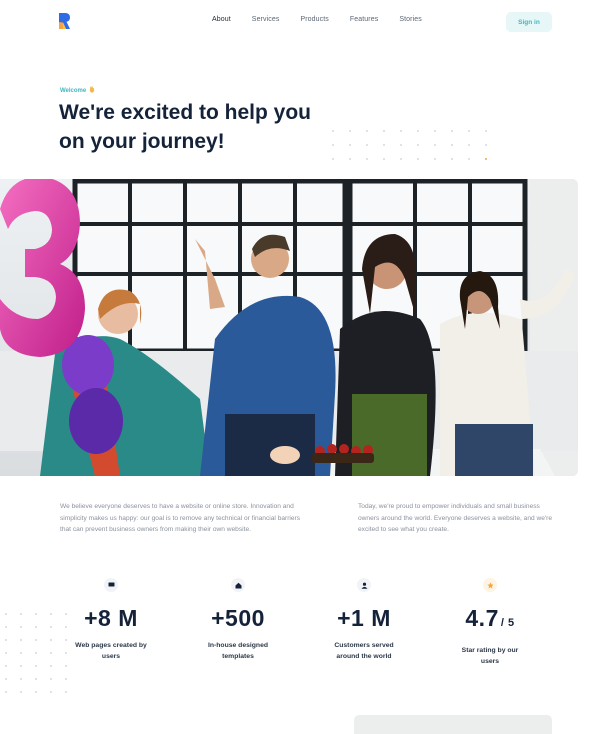  I want to click on stat-customers: +1 M Customers served around the world, so click(364, 620).